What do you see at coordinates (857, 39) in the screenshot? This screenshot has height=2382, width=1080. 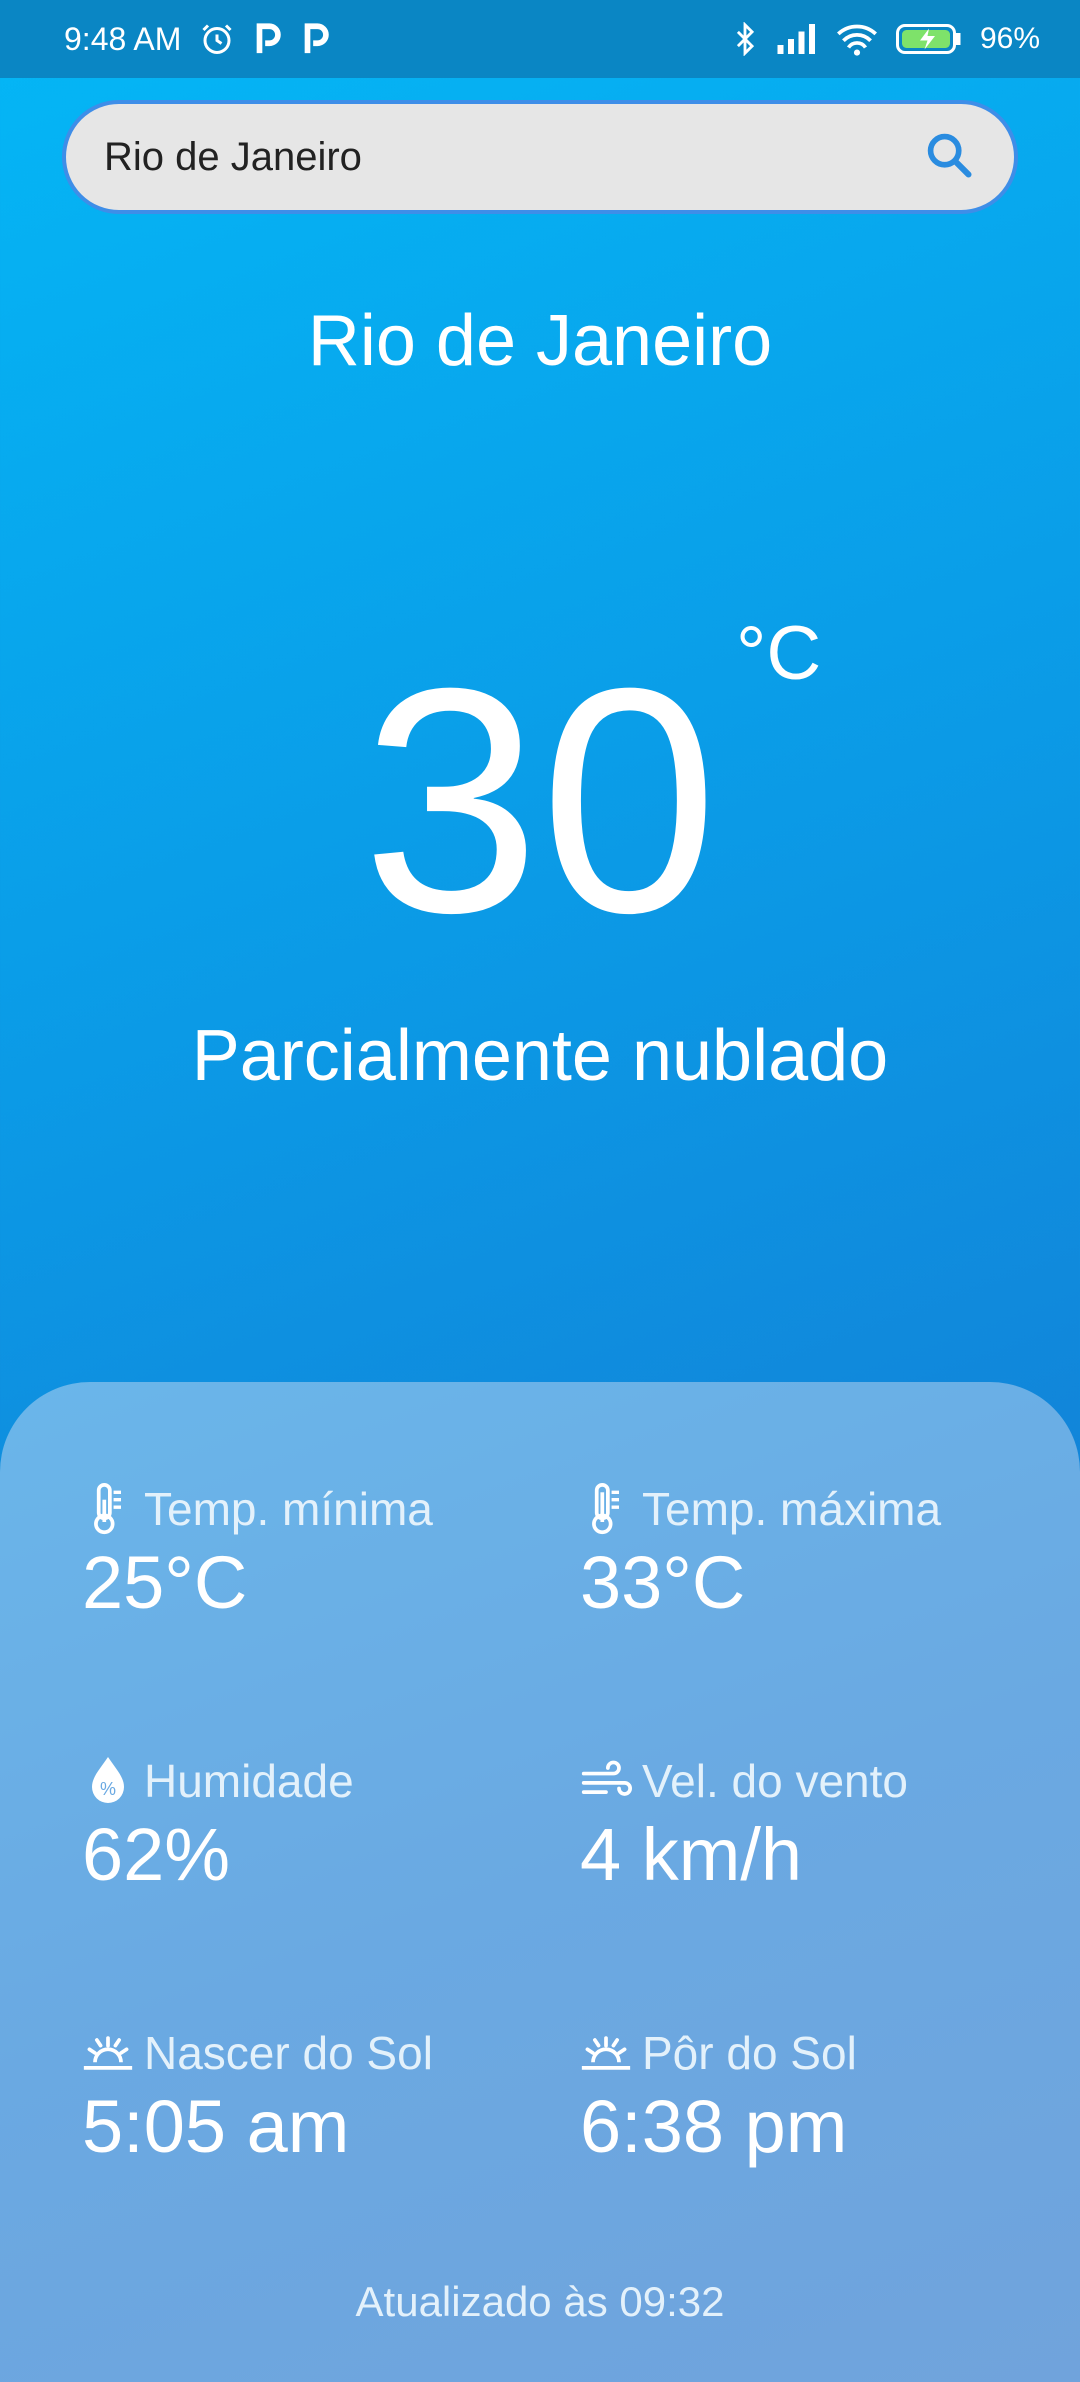 I see `wifi-icon` at bounding box center [857, 39].